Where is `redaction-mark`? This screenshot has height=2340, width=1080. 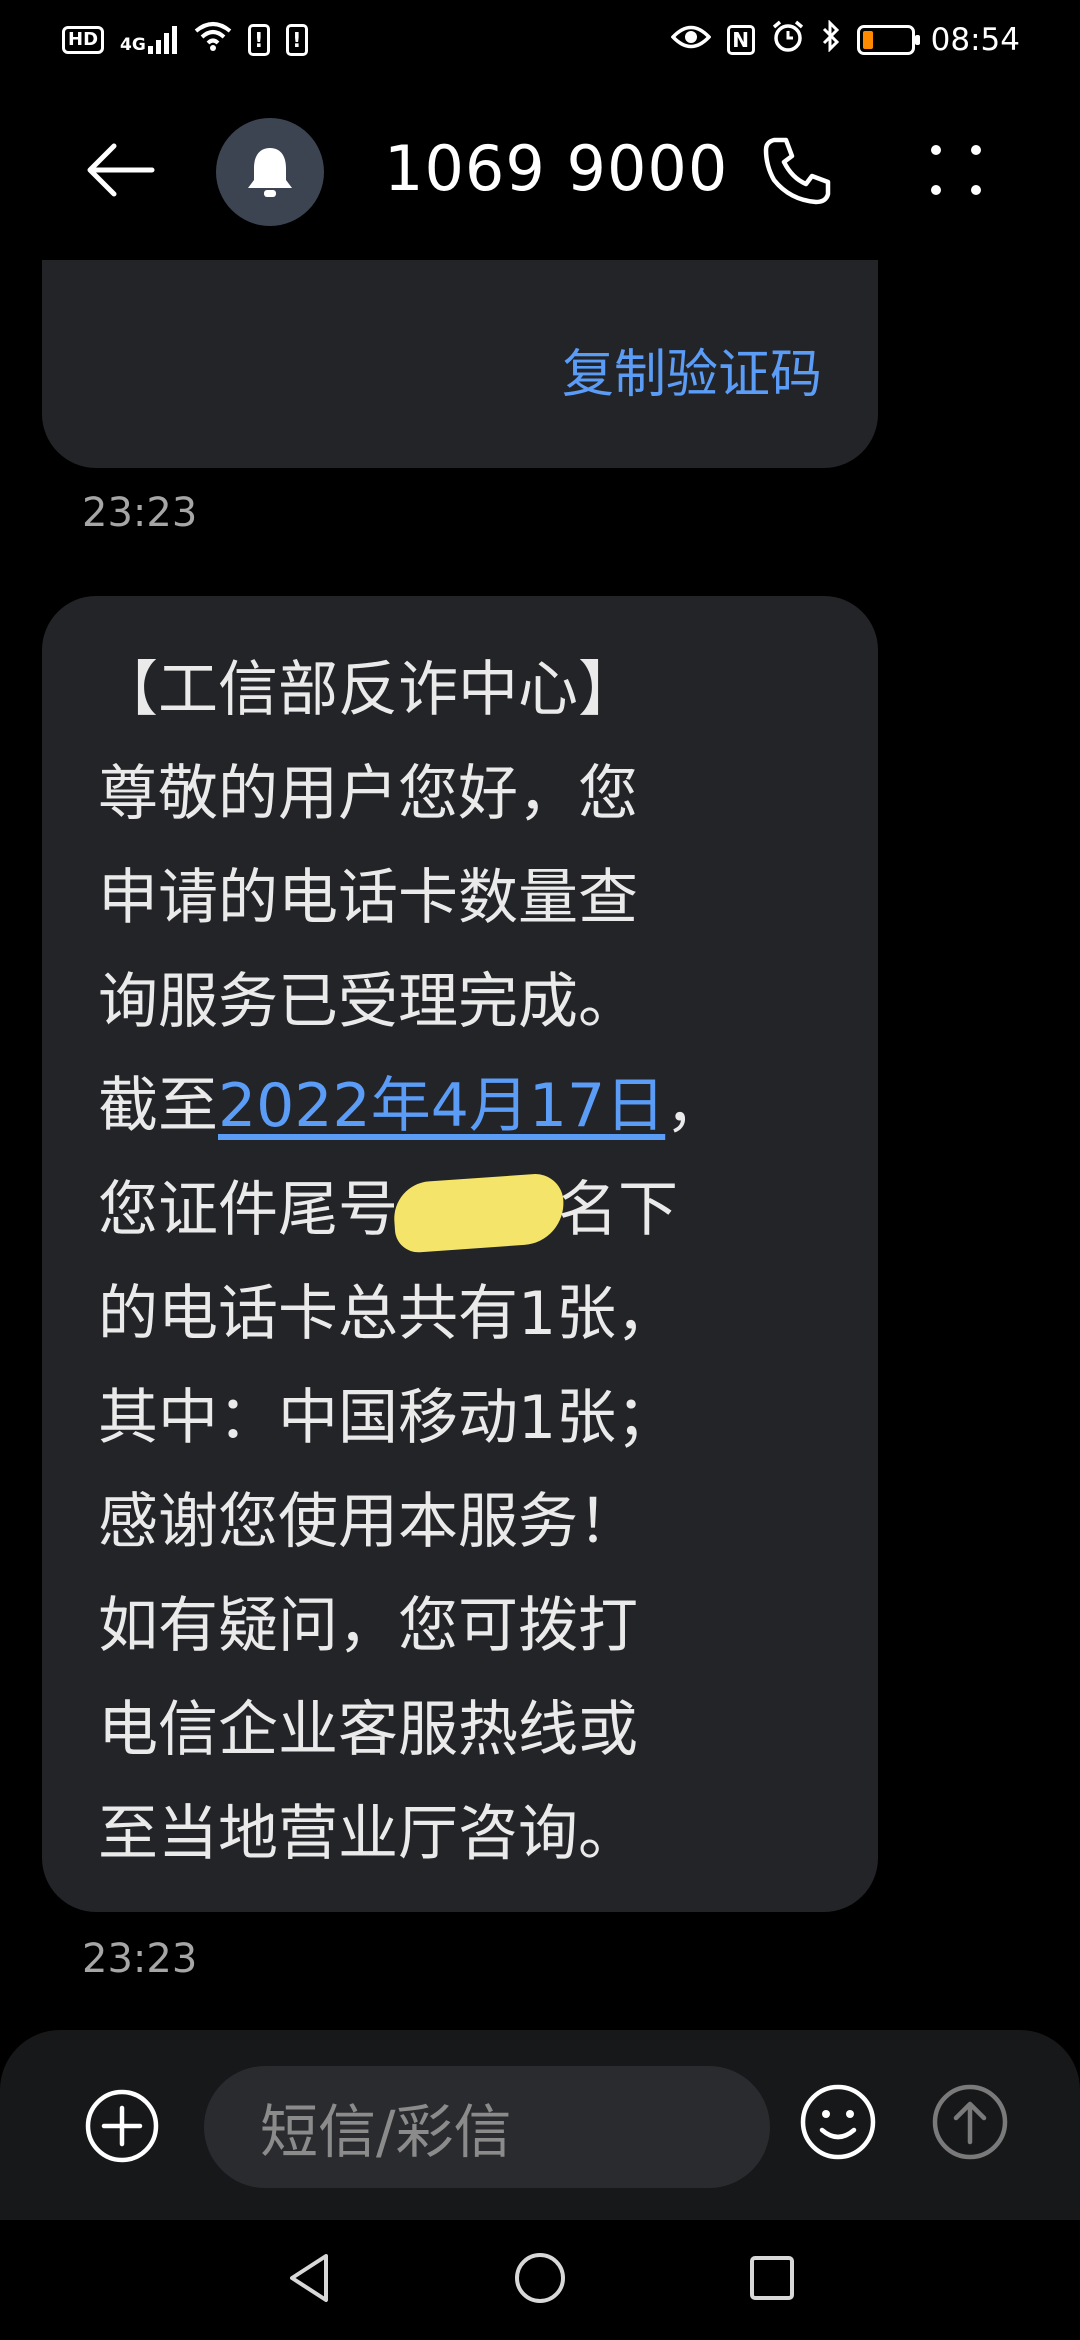 redaction-mark is located at coordinates (479, 1213).